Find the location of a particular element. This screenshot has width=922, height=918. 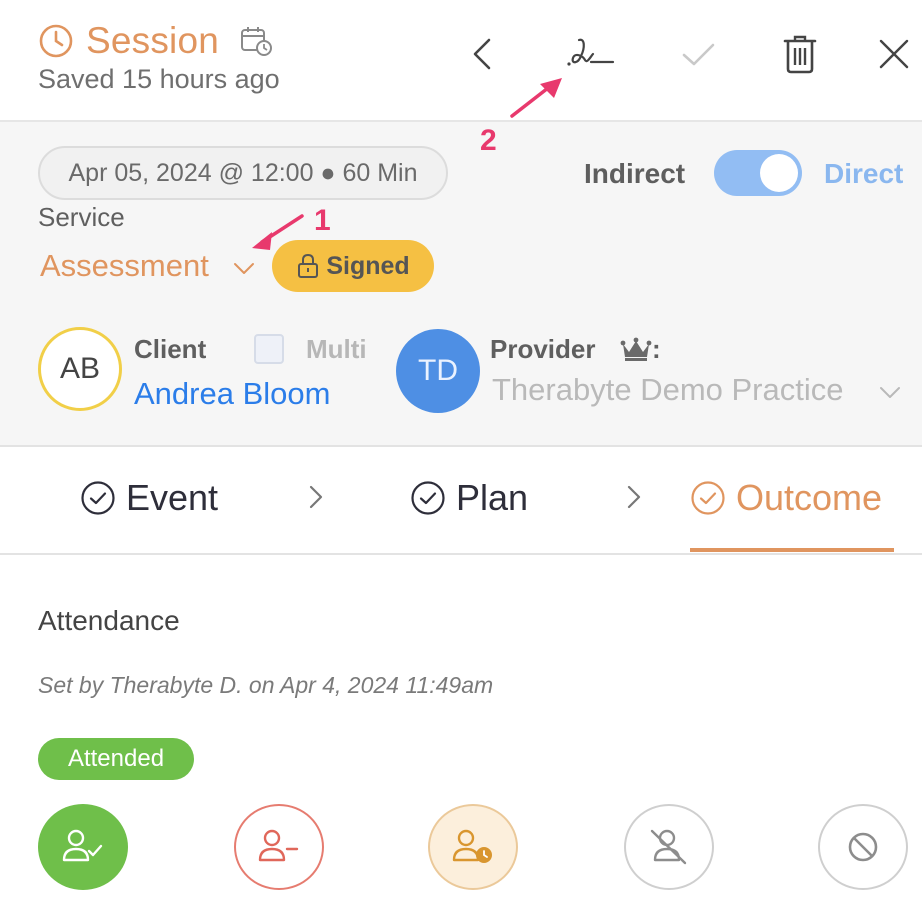

tab-outcome: Outcome is located at coordinates (786, 498).